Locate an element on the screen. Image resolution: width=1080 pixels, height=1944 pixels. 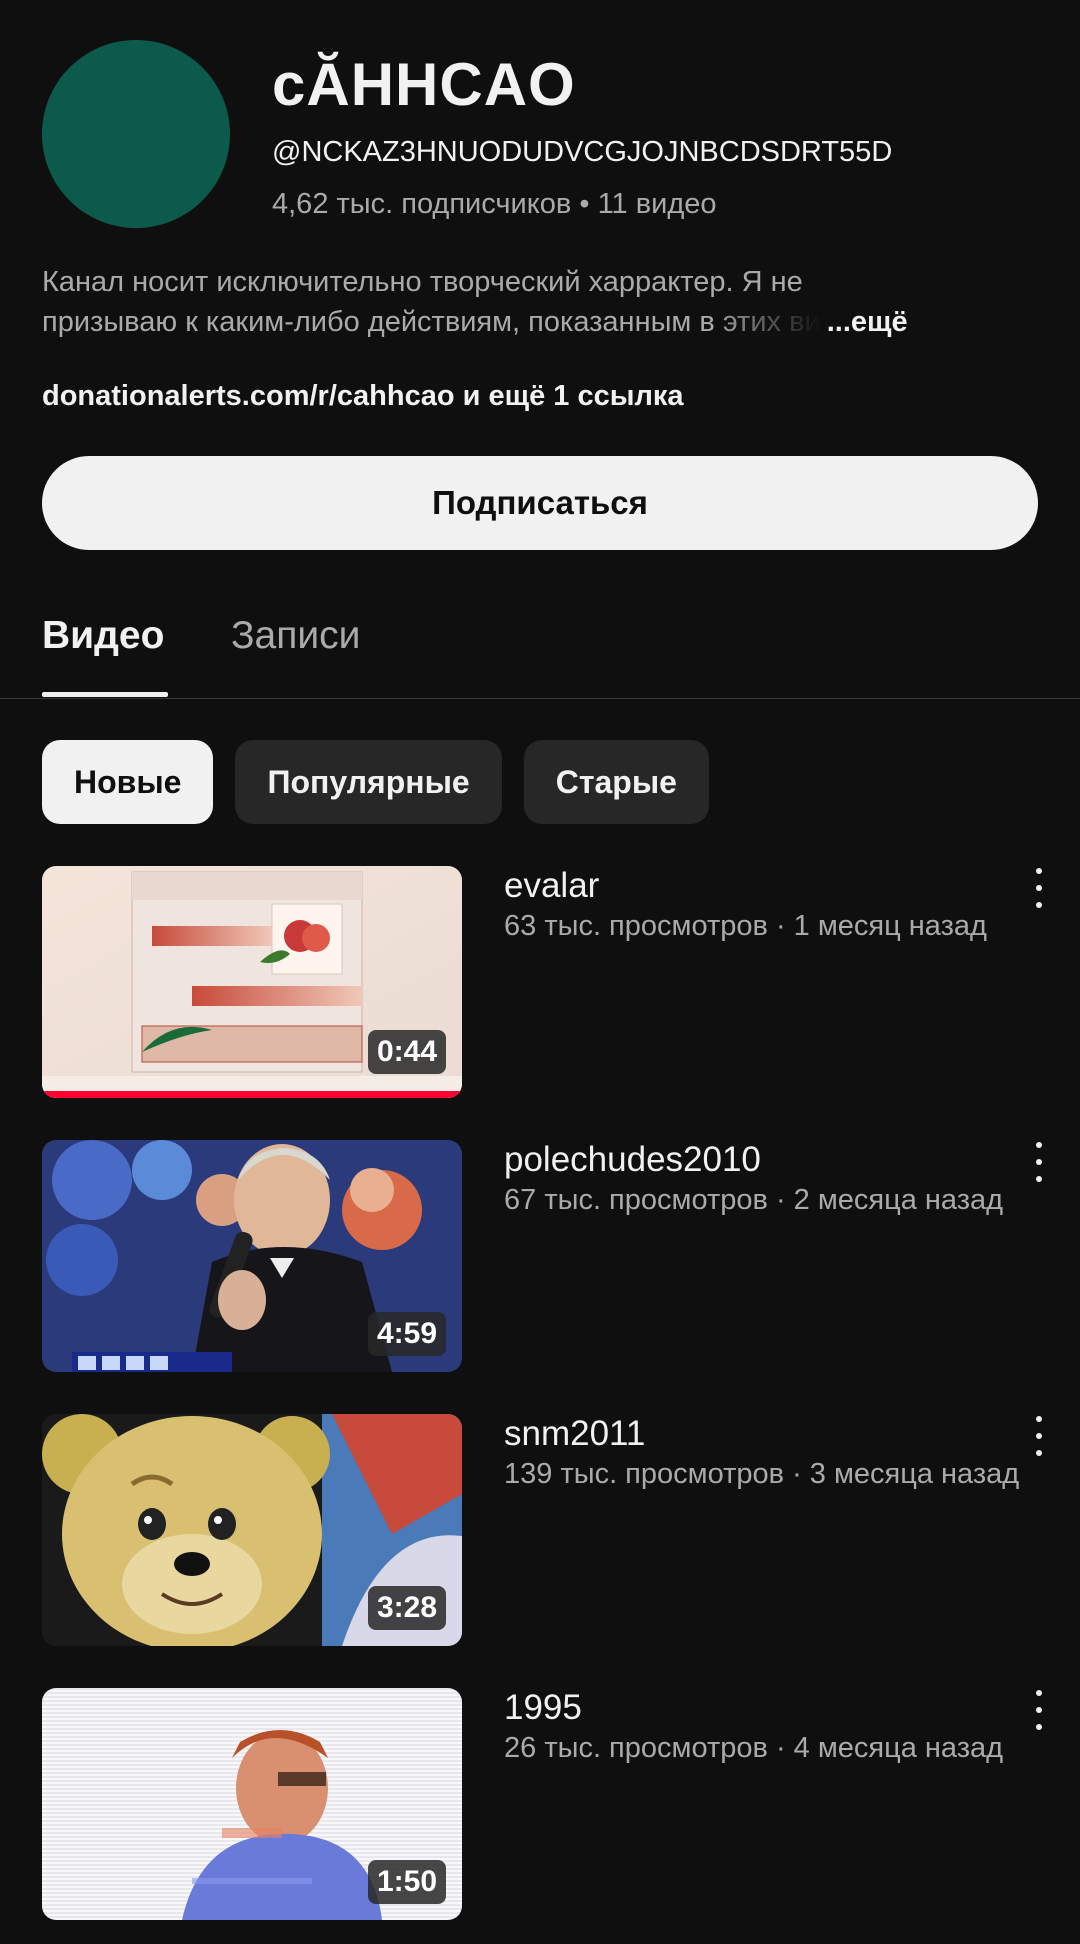
tab-posts: Записи is located at coordinates (295, 636).